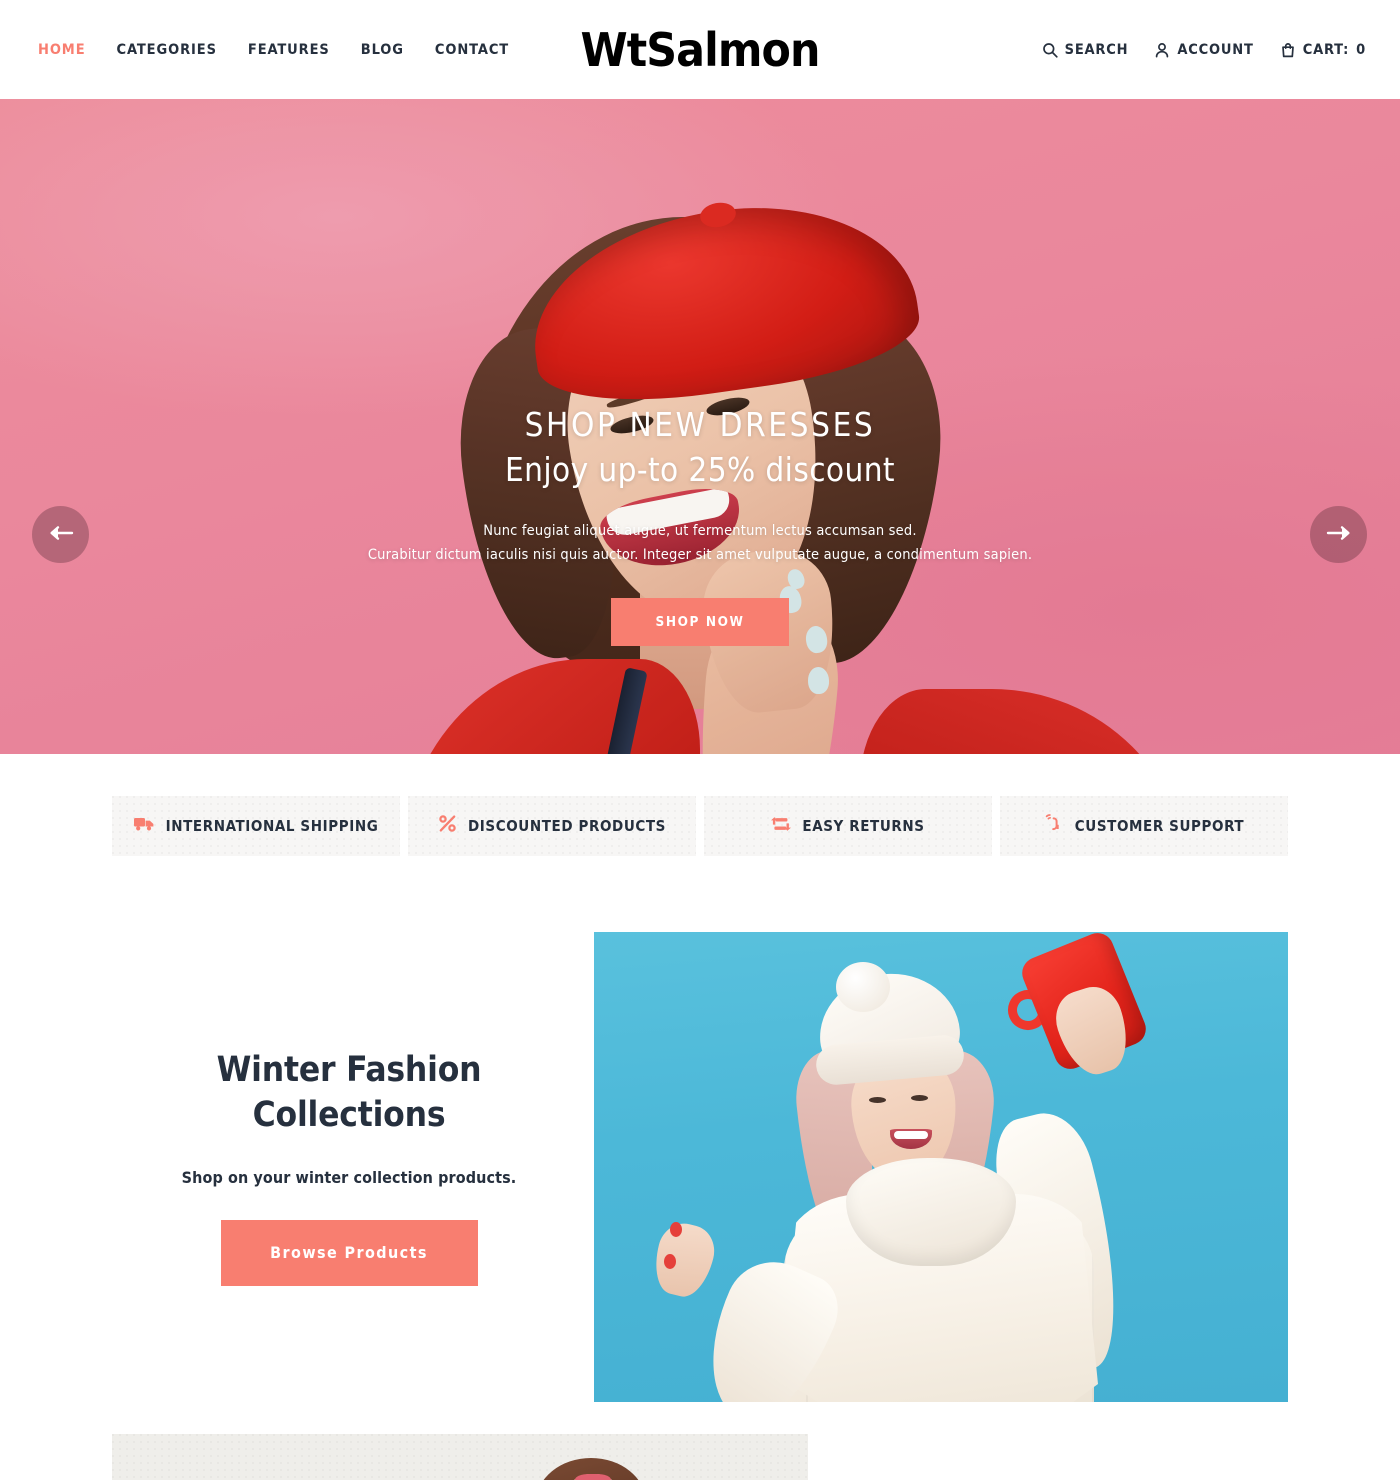 This screenshot has width=1400, height=1480. Describe the element at coordinates (272, 826) in the screenshot. I see `feature-label: INTERNATIONAL SHIPPING` at that location.